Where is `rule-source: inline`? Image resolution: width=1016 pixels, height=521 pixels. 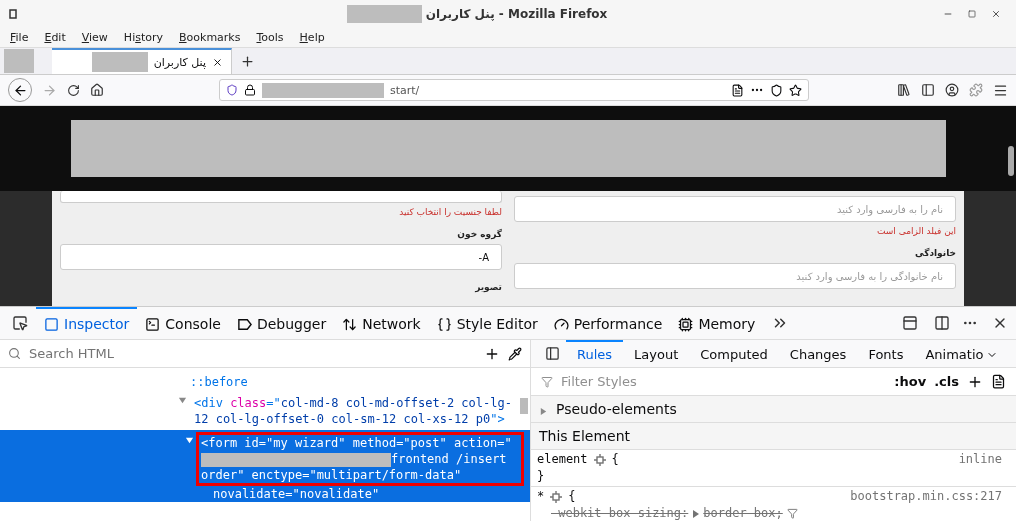
rule-source: inline is located at coordinates (980, 459).